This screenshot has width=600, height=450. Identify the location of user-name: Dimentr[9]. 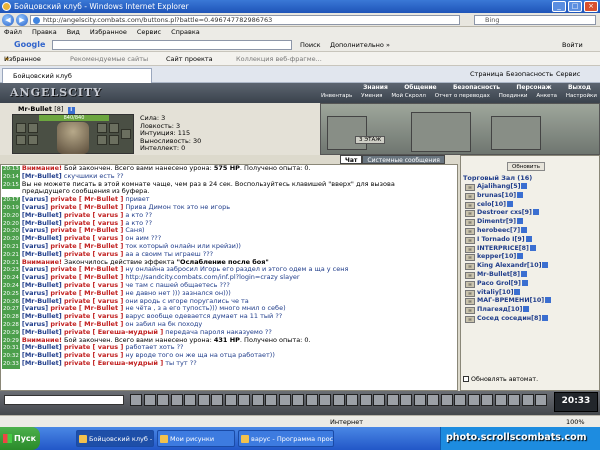
(496, 221).